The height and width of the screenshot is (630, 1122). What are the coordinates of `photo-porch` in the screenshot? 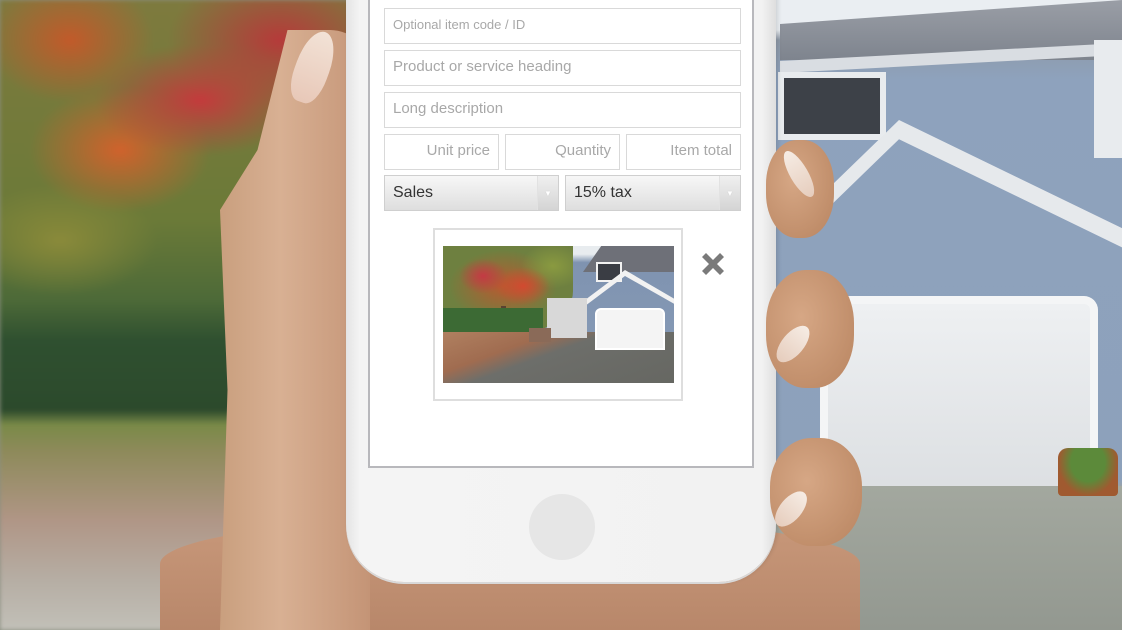 It's located at (567, 318).